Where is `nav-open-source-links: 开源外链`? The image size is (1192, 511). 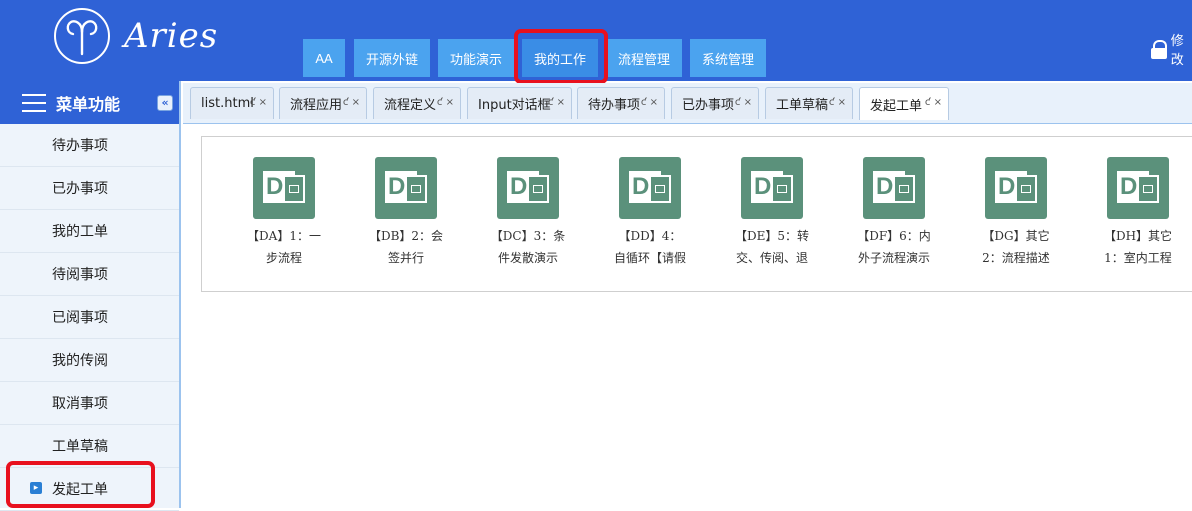 nav-open-source-links: 开源外链 is located at coordinates (392, 58).